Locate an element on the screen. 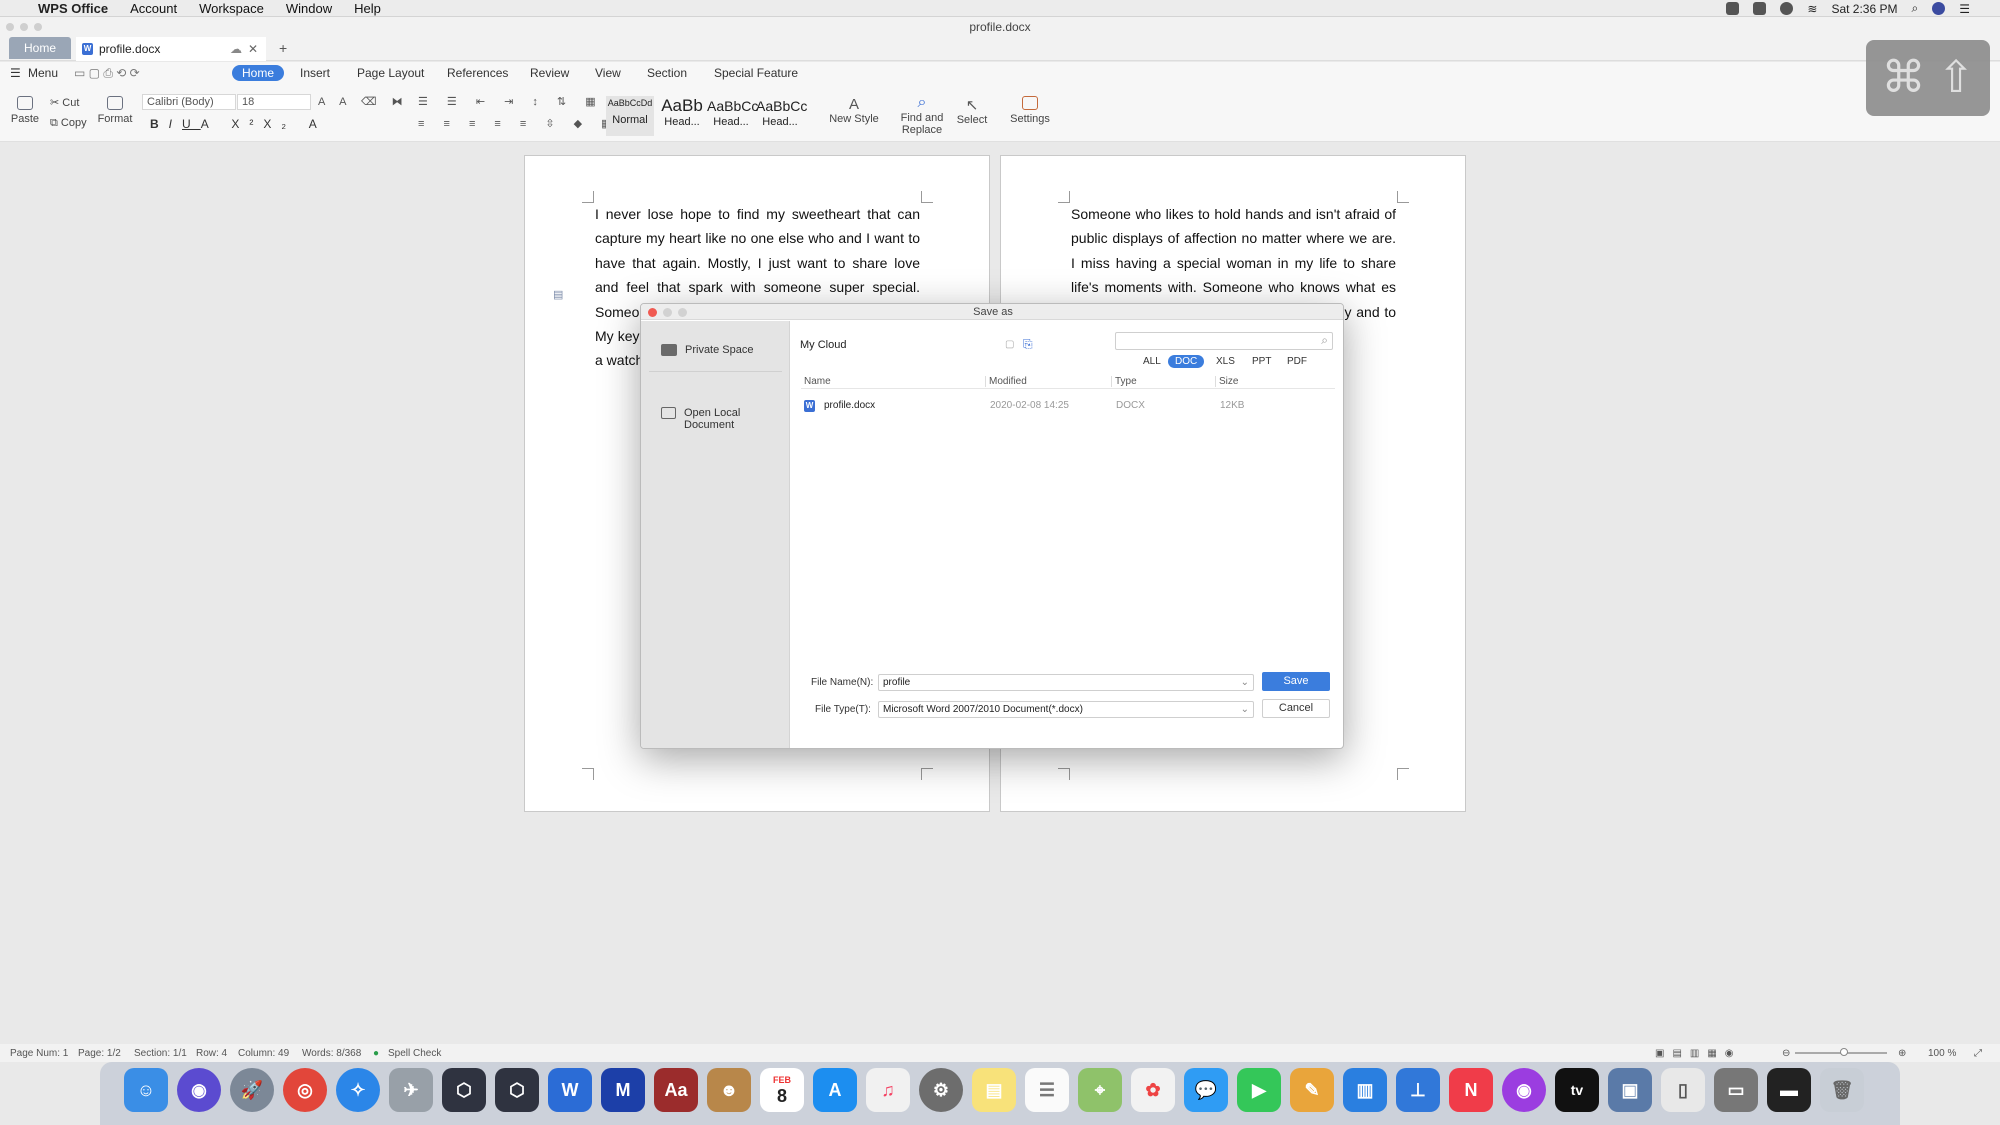  facetime-icon: ▶ is located at coordinates (1259, 1090).